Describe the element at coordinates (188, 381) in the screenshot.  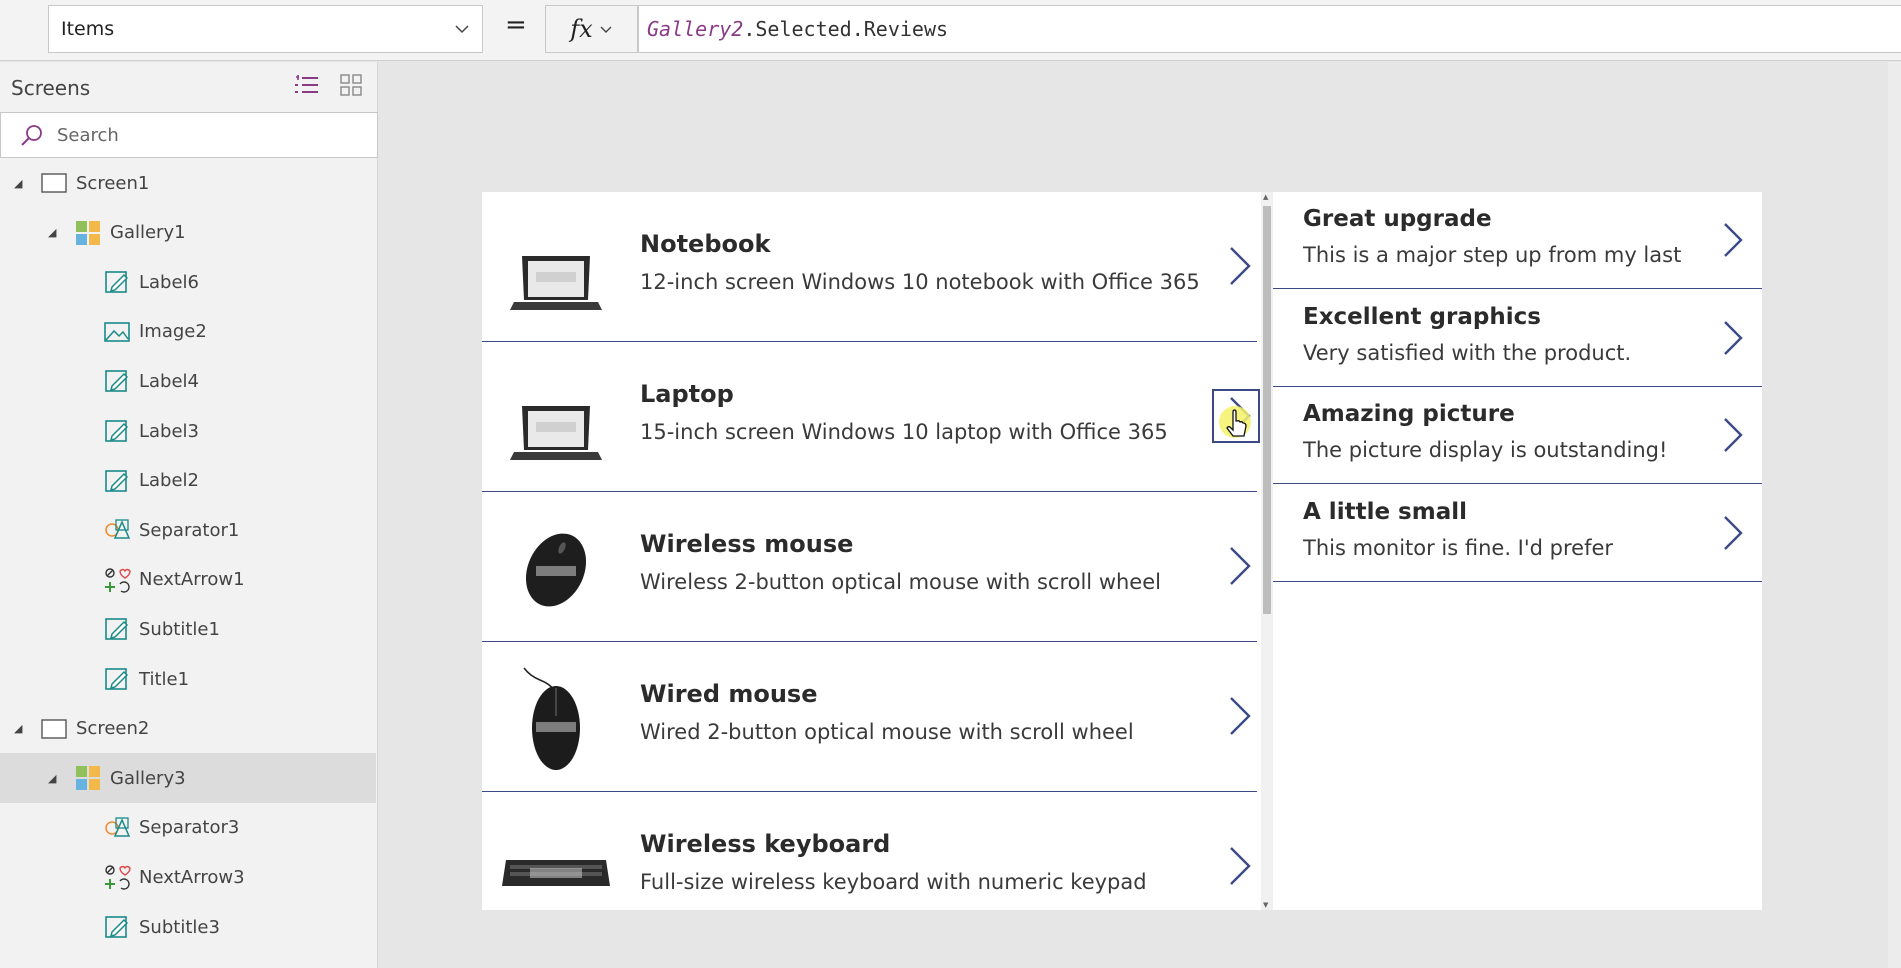
I see `tree-node-label4: Label4` at that location.